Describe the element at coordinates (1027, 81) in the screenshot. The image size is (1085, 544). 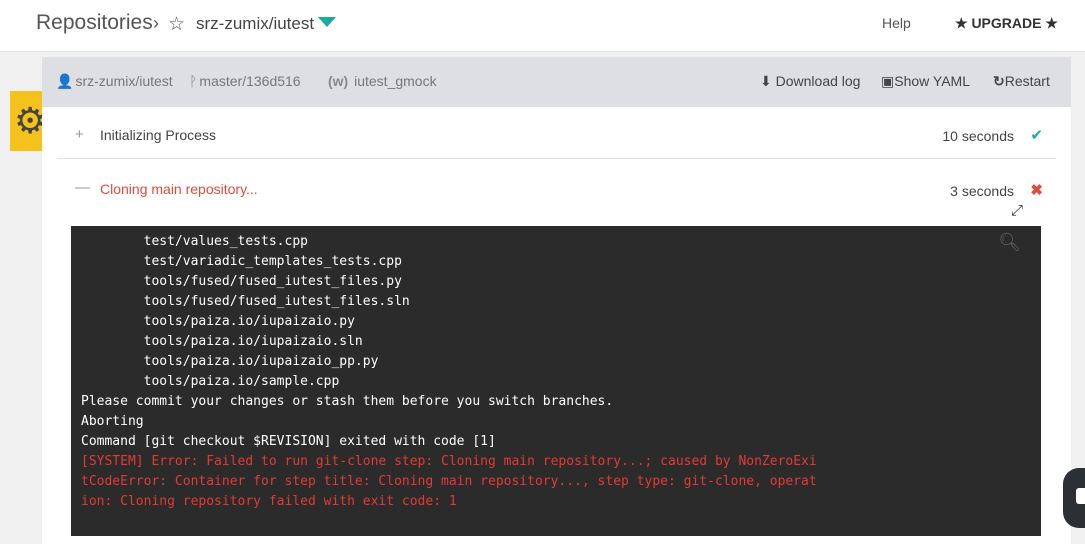
I see `restart-label: Restart` at that location.